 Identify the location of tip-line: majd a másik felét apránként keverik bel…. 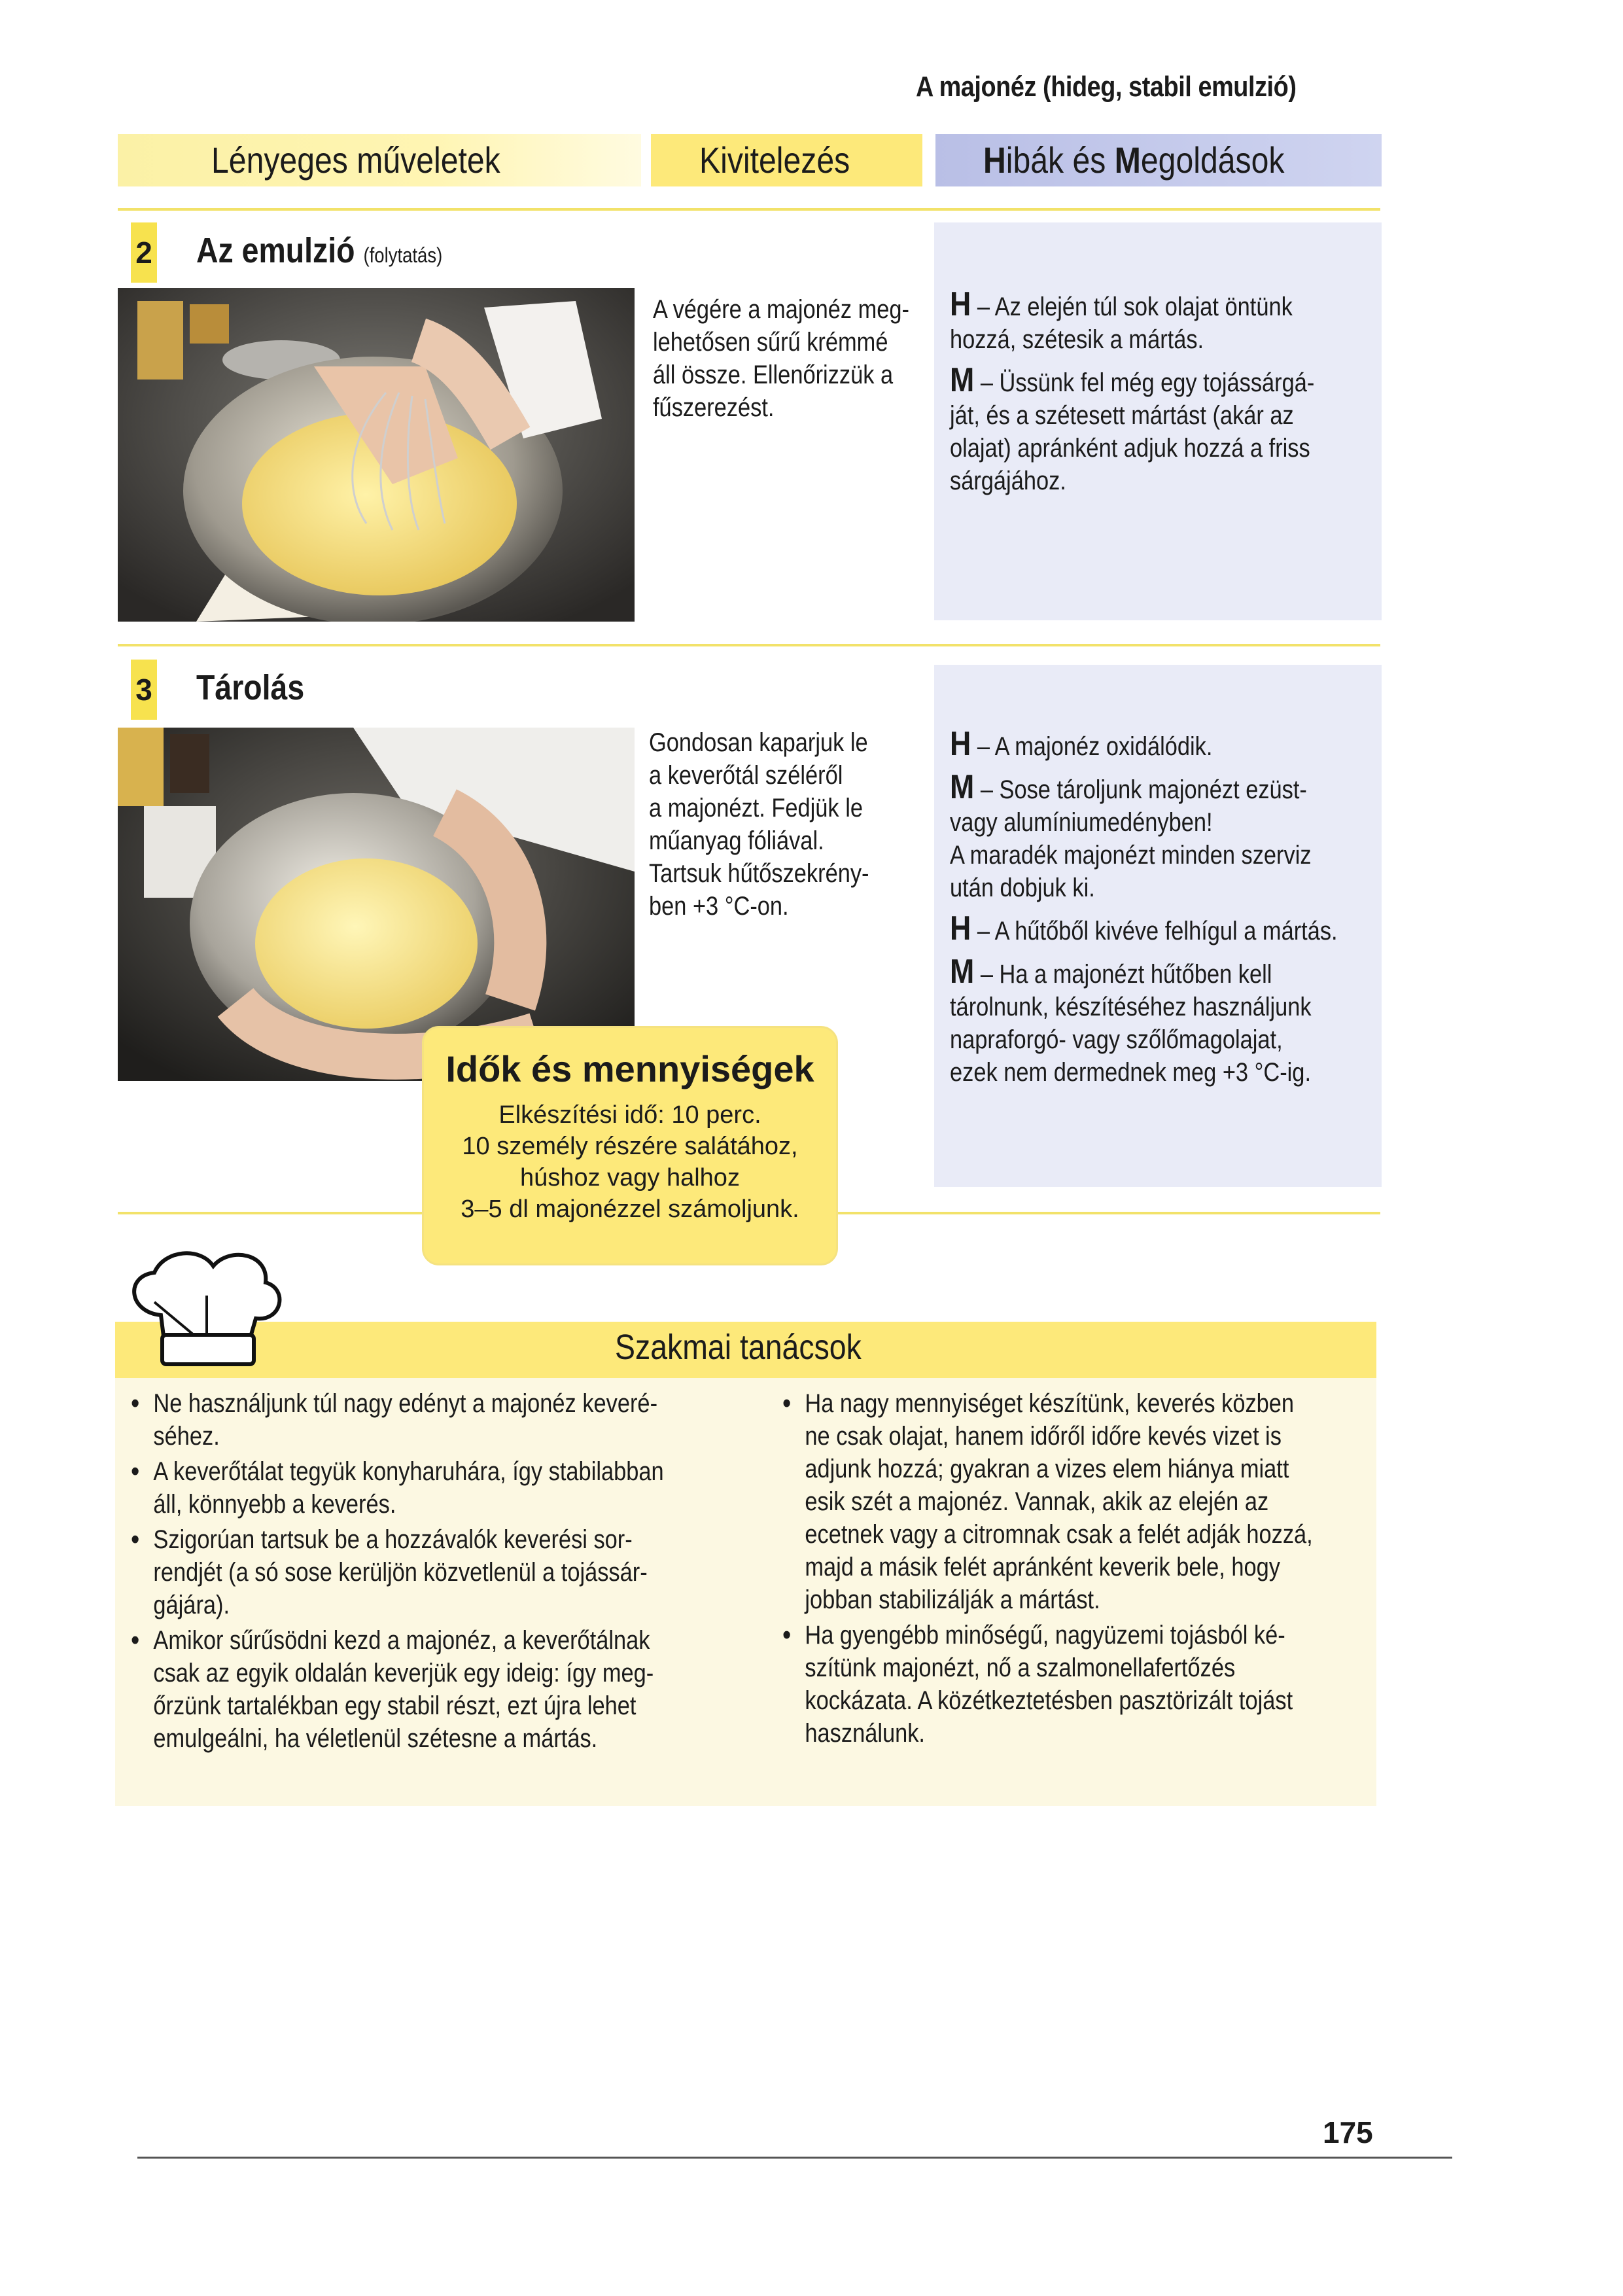
(1043, 1567).